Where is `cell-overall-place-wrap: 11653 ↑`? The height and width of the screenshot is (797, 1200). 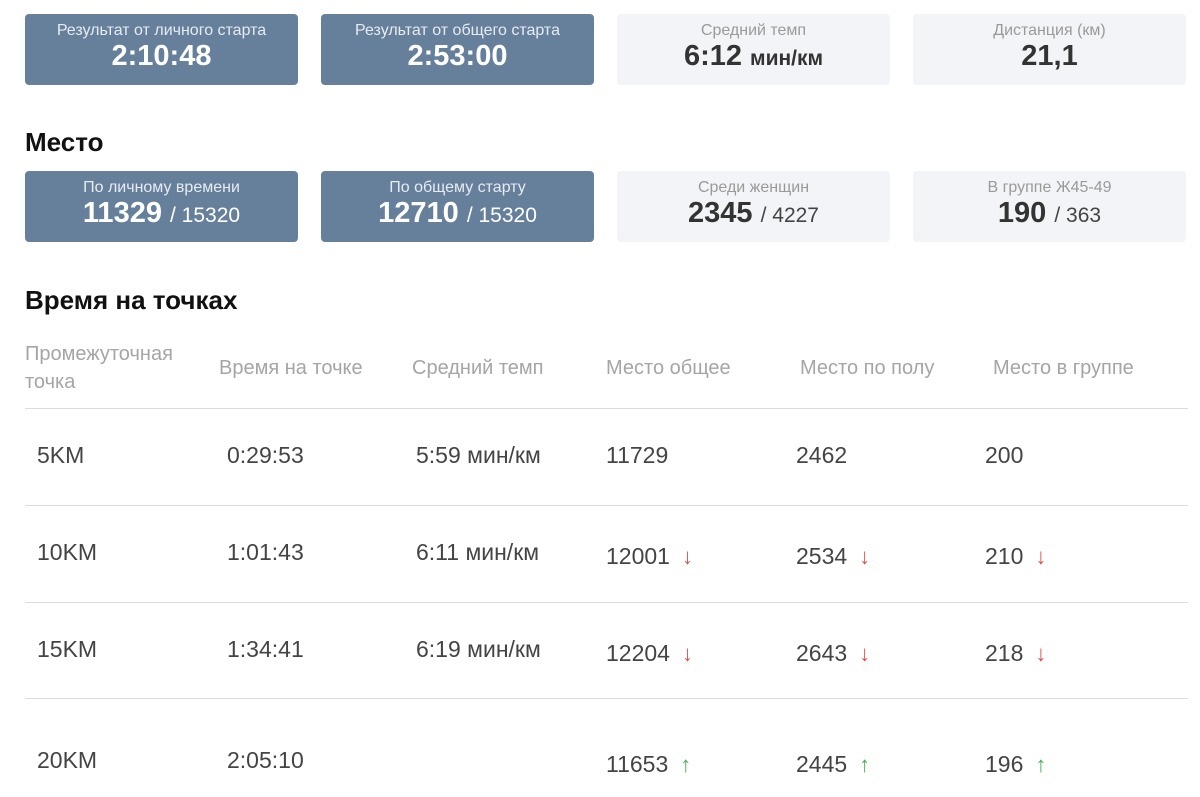 cell-overall-place-wrap: 11653 ↑ is located at coordinates (648, 764).